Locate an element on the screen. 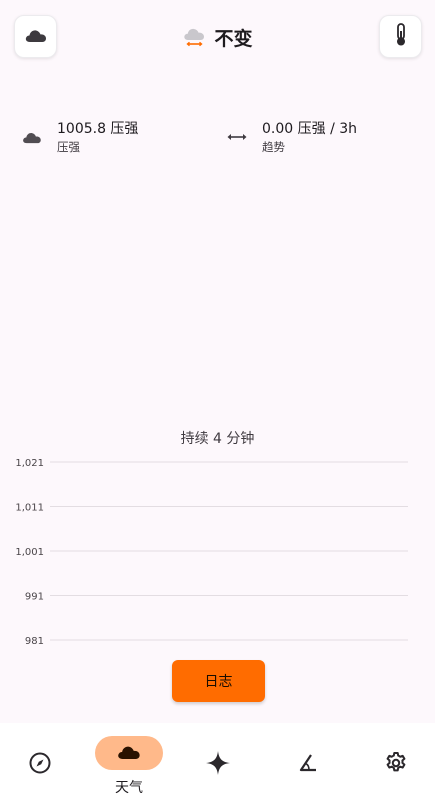 This screenshot has height=799, width=435. pressure-value: 1005.8 压强 is located at coordinates (98, 129).